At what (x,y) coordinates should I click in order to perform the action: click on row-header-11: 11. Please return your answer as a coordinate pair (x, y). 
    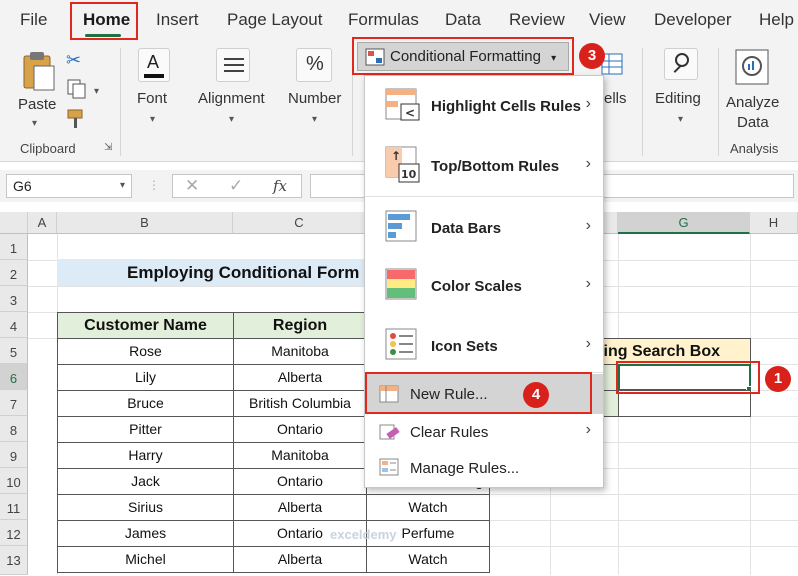
    Looking at the image, I should click on (14, 507).